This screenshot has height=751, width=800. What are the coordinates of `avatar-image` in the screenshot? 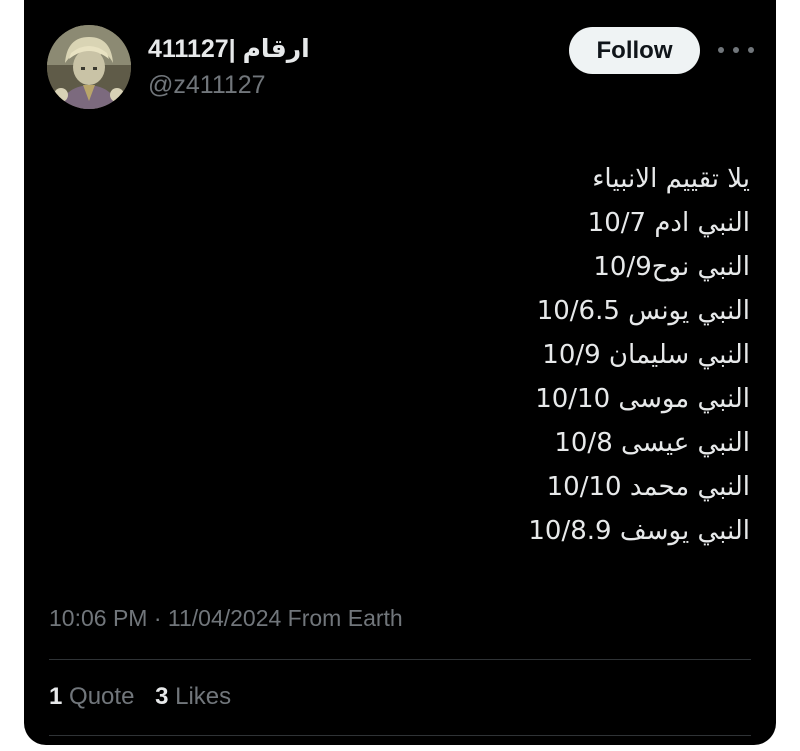 It's located at (89, 67).